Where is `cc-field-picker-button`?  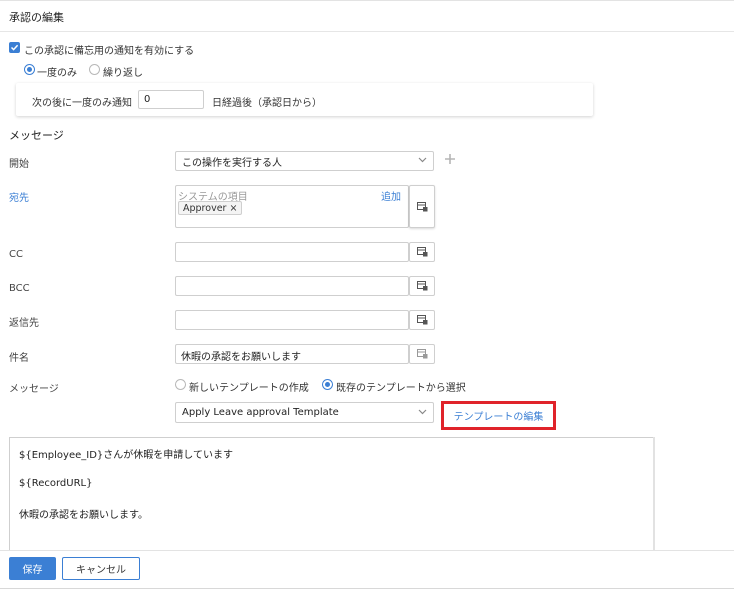 cc-field-picker-button is located at coordinates (422, 252).